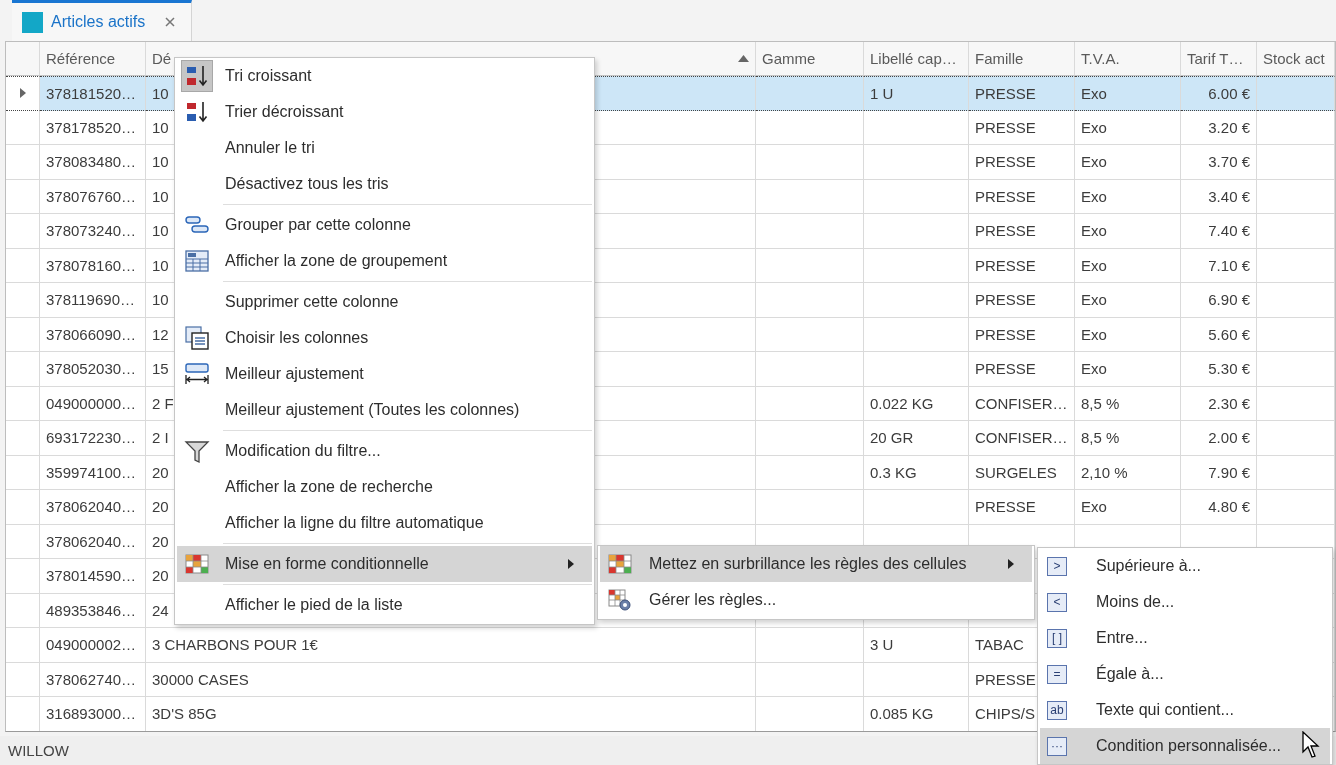  I want to click on best-fit-icon, so click(197, 374).